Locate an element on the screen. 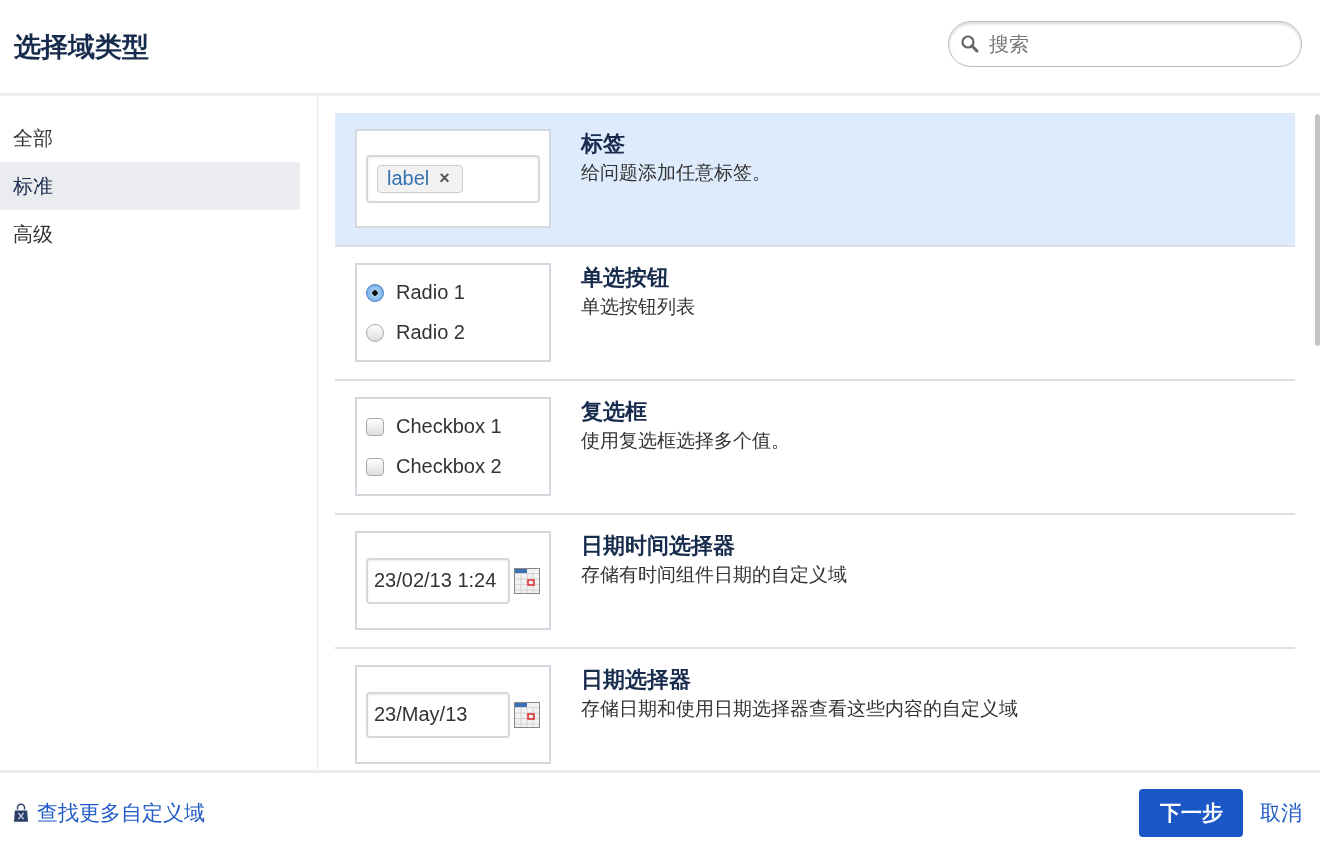  field-type-description: 存储有时间组件日期的自定义域 is located at coordinates (714, 575).